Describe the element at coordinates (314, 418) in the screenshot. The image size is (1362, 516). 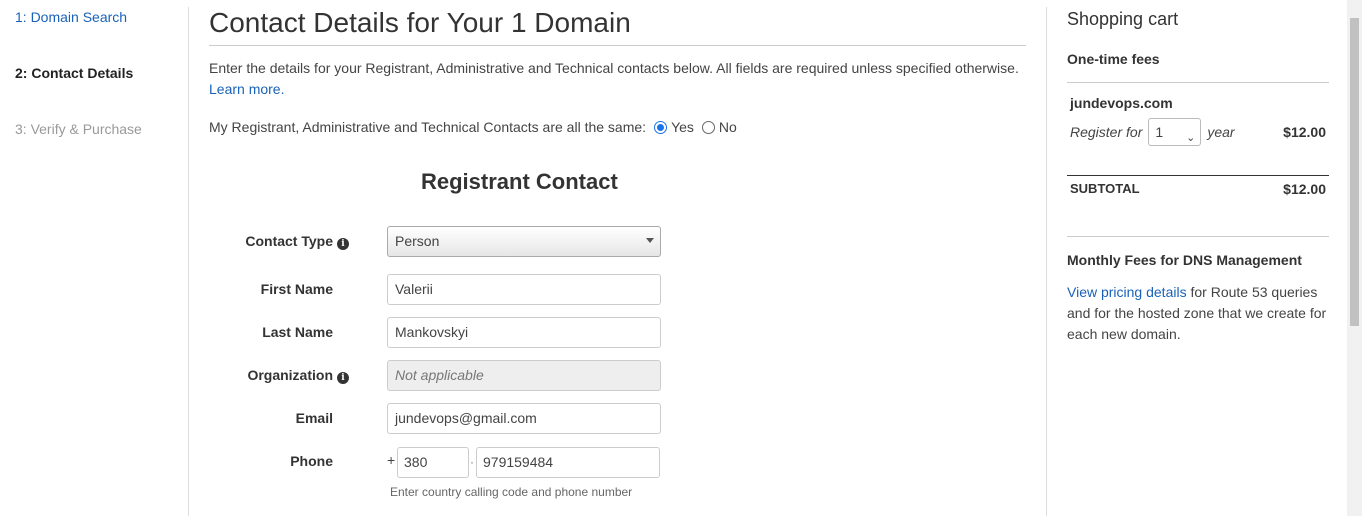
I see `email-label: Email` at that location.